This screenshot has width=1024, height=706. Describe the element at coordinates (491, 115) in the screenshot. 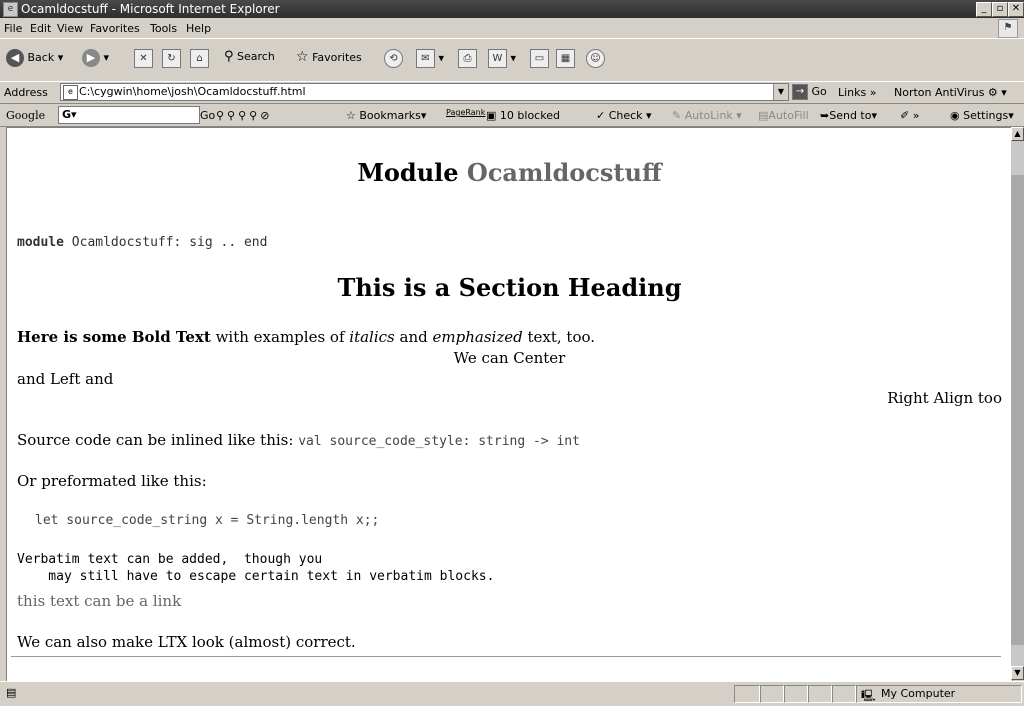

I see `popup-blocked-icon: ▣` at that location.